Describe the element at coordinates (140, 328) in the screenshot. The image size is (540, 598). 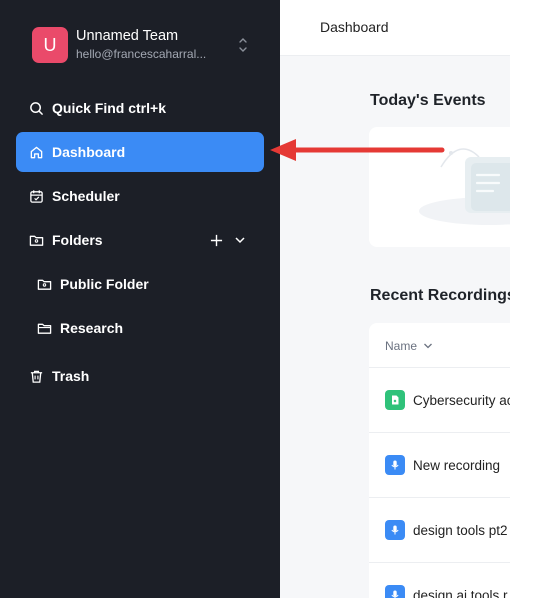
I see `sidebar-item-research: Research` at that location.